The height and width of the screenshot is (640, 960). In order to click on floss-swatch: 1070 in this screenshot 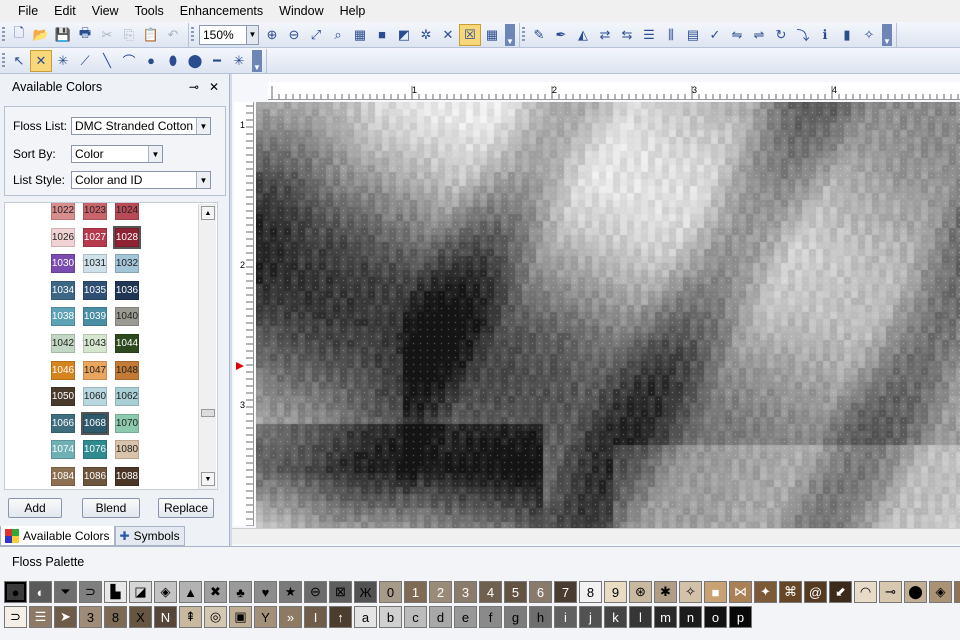, I will do `click(127, 423)`.